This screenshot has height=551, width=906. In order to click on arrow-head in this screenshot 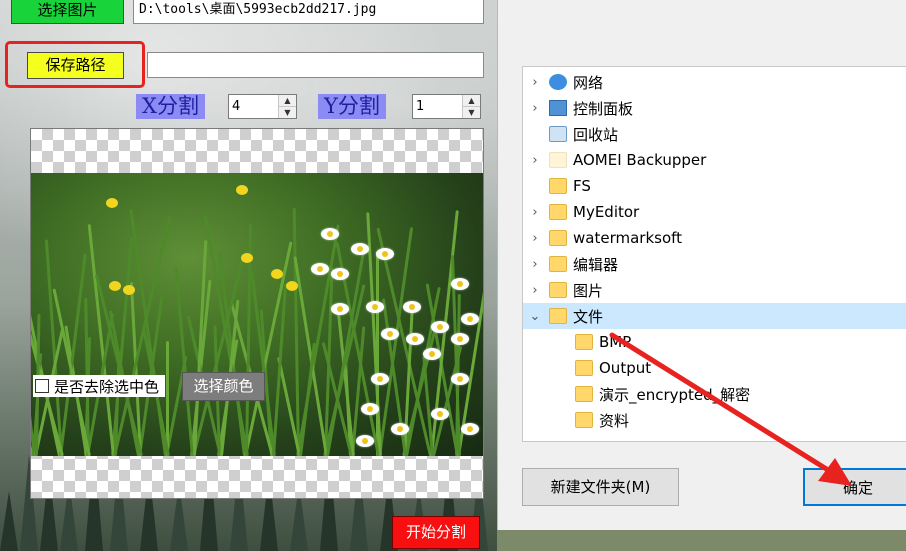, I will do `click(835, 472)`.